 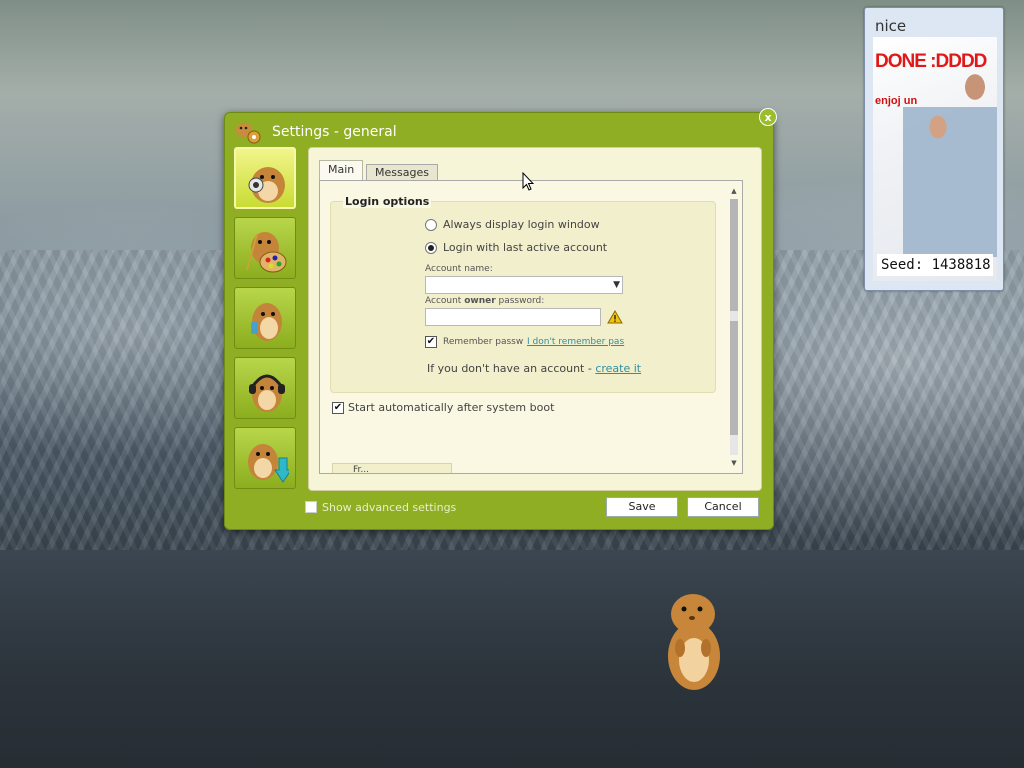 What do you see at coordinates (483, 342) in the screenshot?
I see `remember-password-label: Remember passw` at bounding box center [483, 342].